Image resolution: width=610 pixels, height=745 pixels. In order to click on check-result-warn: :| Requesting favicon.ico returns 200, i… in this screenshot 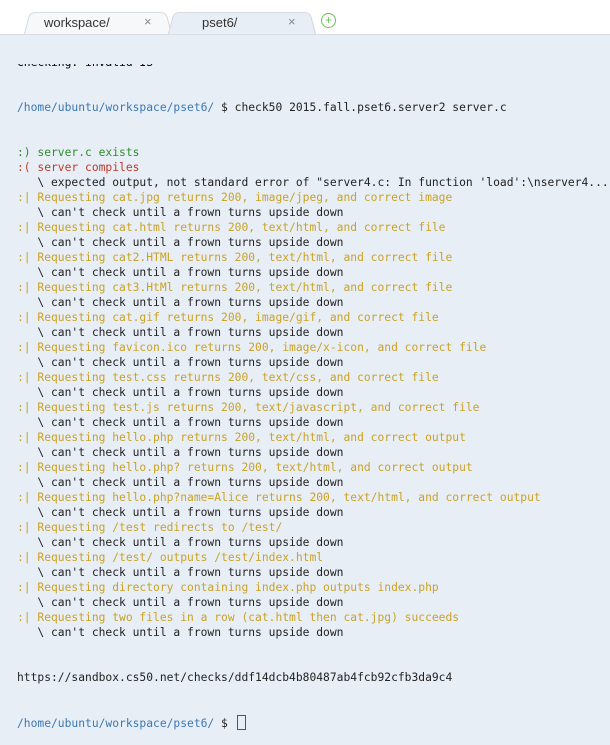, I will do `click(252, 347)`.